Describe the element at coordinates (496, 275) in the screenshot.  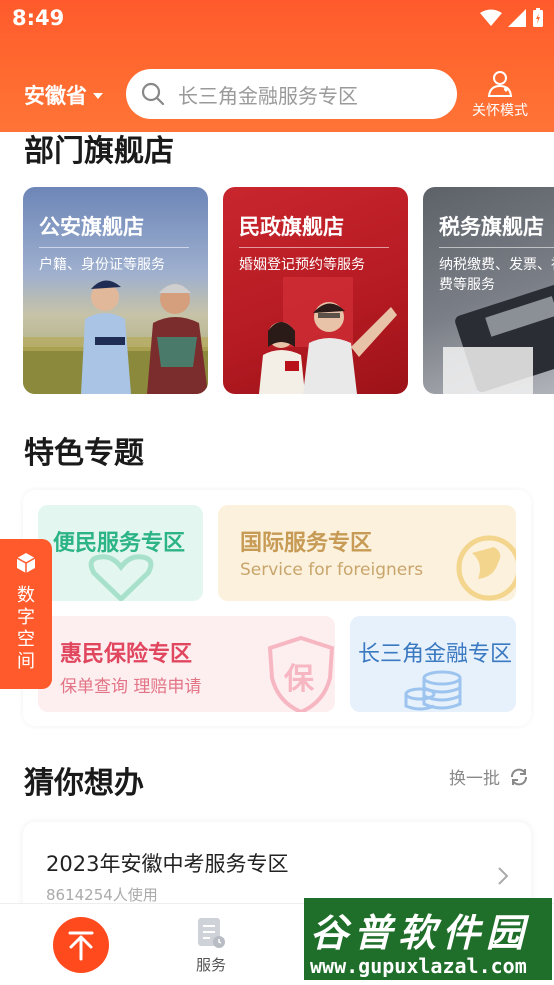
I see `store-desc: 纳税缴费、发票、社保缴费等服务` at that location.